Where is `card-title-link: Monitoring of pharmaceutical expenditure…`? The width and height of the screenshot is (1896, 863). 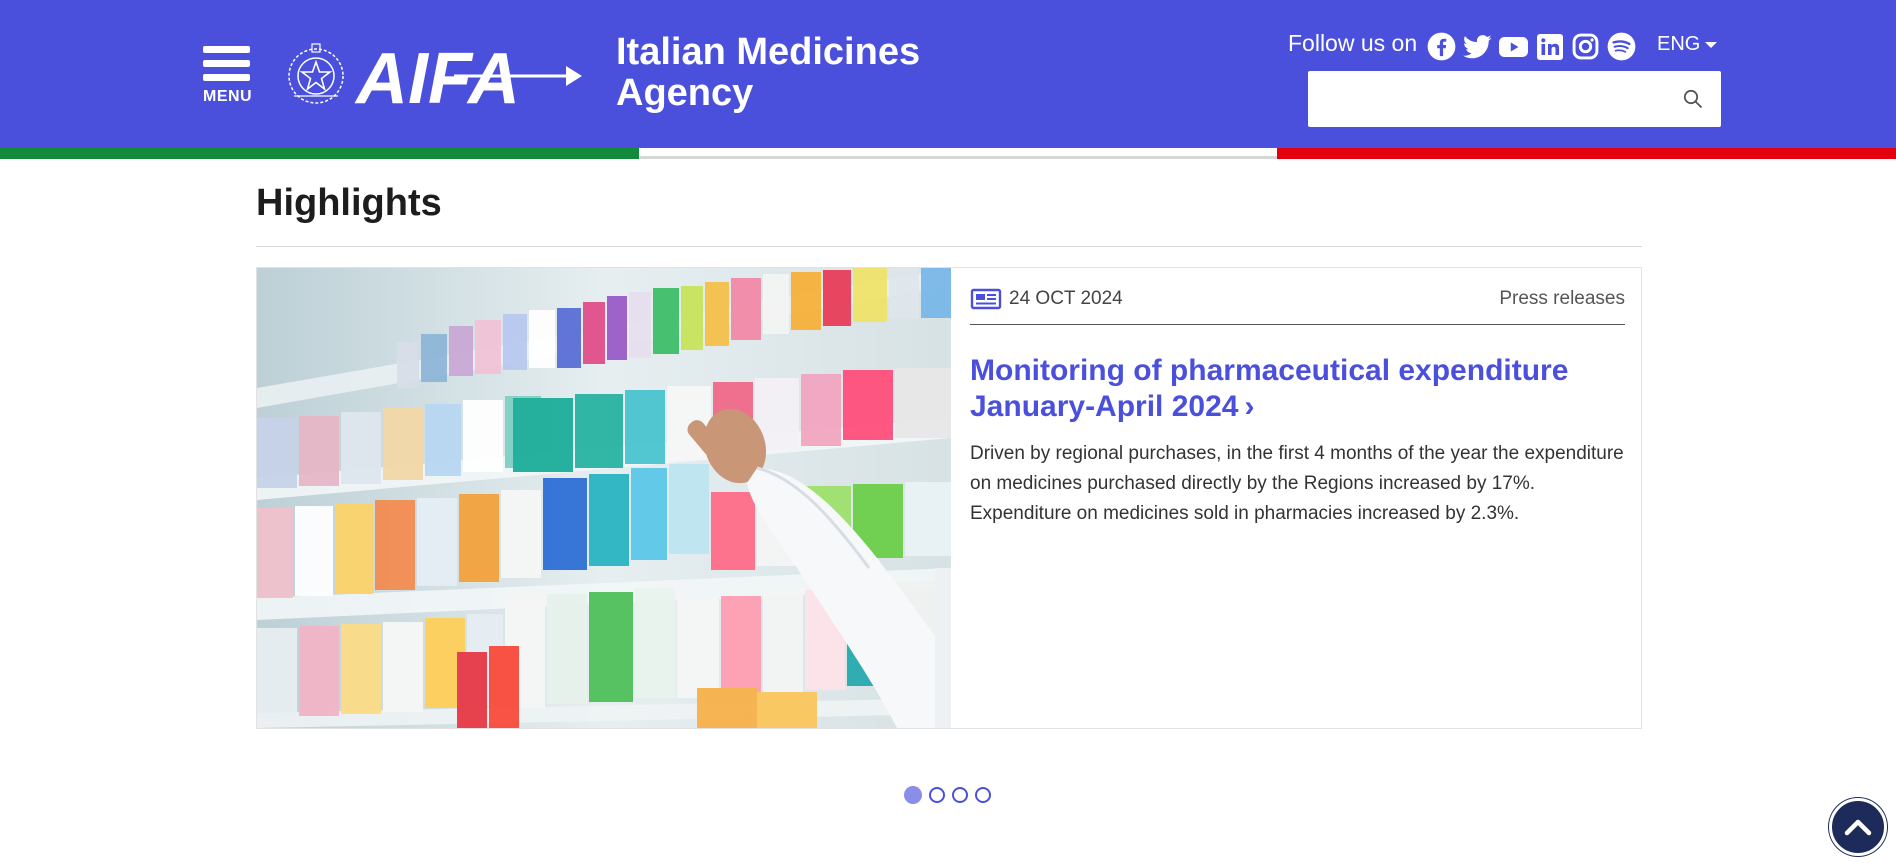 card-title-link: Monitoring of pharmaceutical expenditure… is located at coordinates (1297, 389).